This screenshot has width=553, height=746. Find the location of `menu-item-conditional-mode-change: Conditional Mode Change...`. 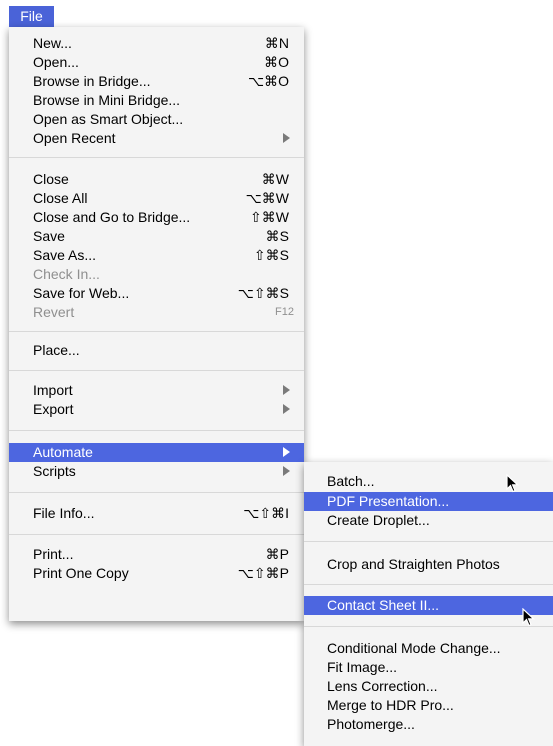

menu-item-conditional-mode-change: Conditional Mode Change... is located at coordinates (428, 648).